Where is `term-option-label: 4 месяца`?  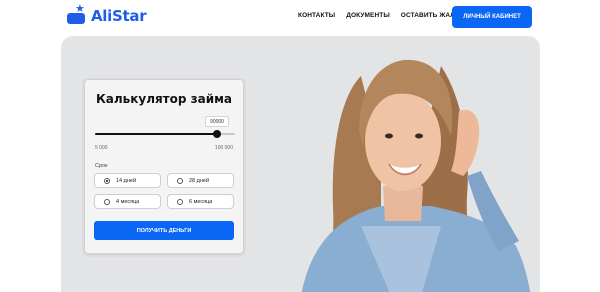
term-option-label: 4 месяца is located at coordinates (128, 201).